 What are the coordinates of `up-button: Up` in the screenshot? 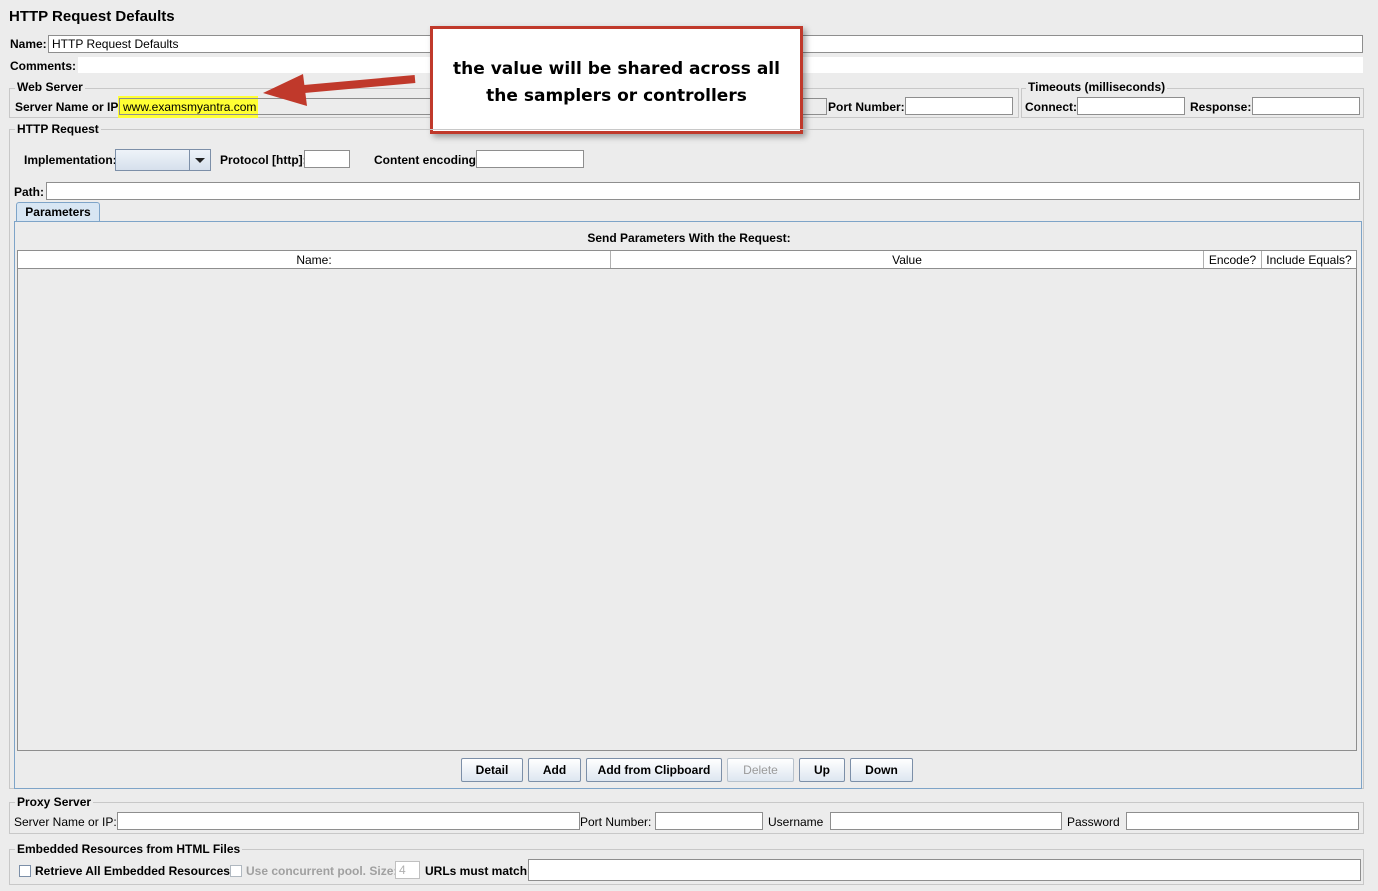 It's located at (822, 770).